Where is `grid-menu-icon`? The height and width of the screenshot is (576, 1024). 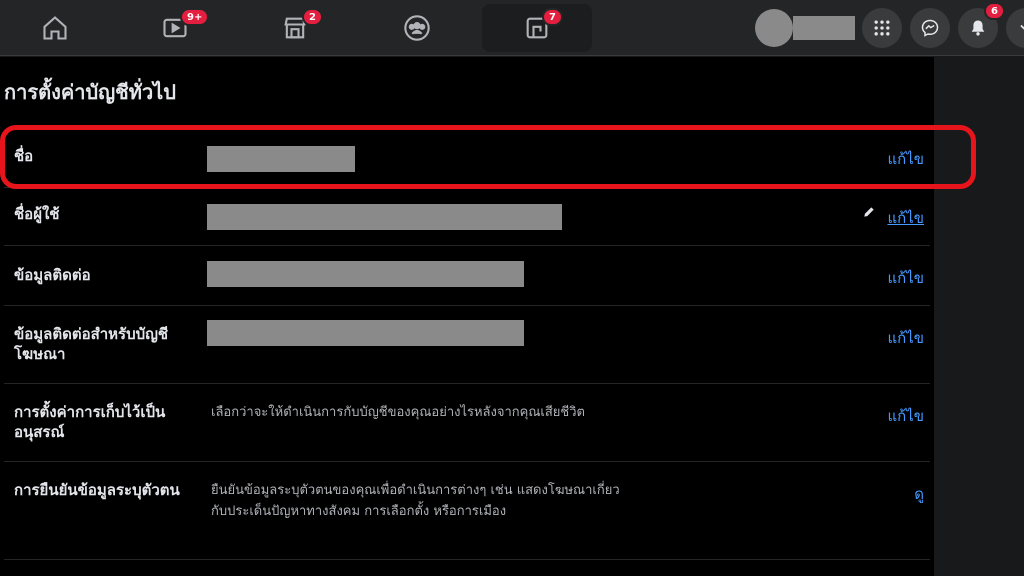 grid-menu-icon is located at coordinates (882, 28).